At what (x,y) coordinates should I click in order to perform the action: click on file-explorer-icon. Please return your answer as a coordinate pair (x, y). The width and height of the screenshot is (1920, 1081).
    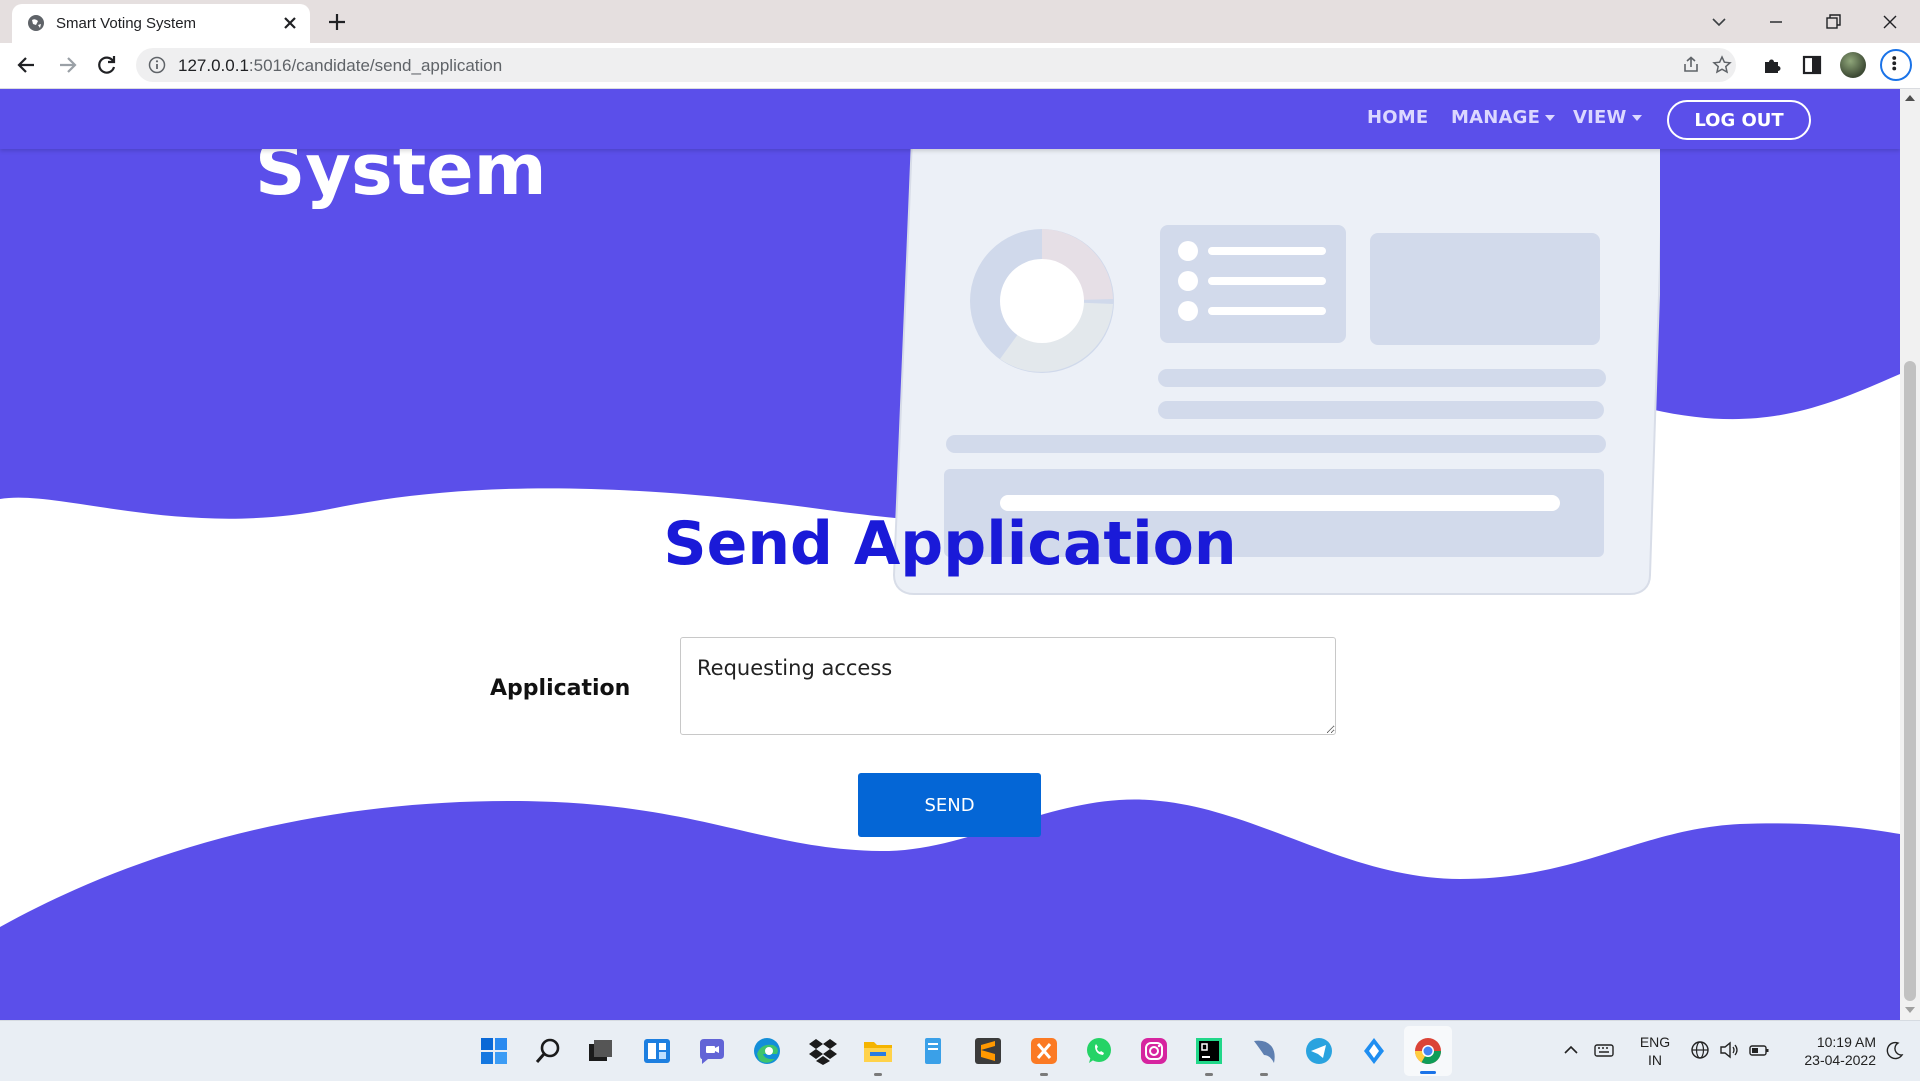
    Looking at the image, I should click on (878, 1051).